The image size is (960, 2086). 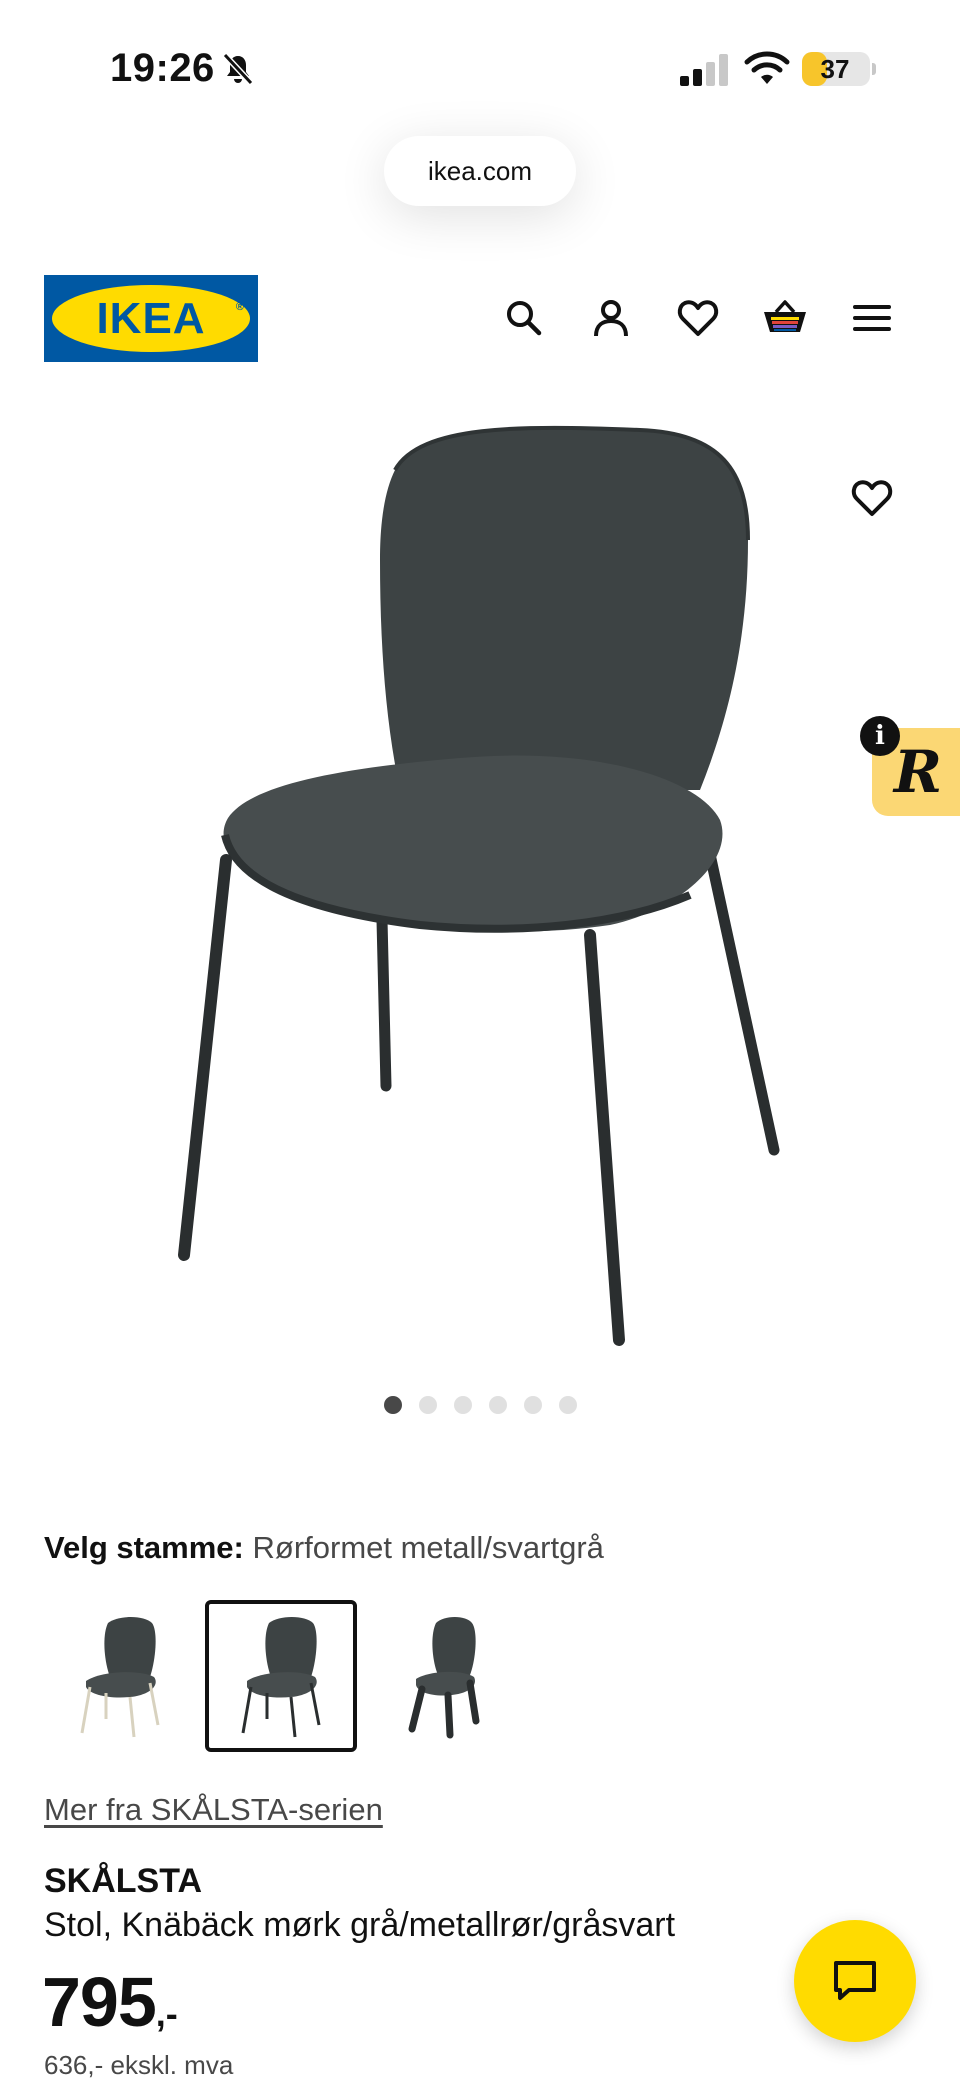 What do you see at coordinates (874, 69) in the screenshot?
I see `battery-nub` at bounding box center [874, 69].